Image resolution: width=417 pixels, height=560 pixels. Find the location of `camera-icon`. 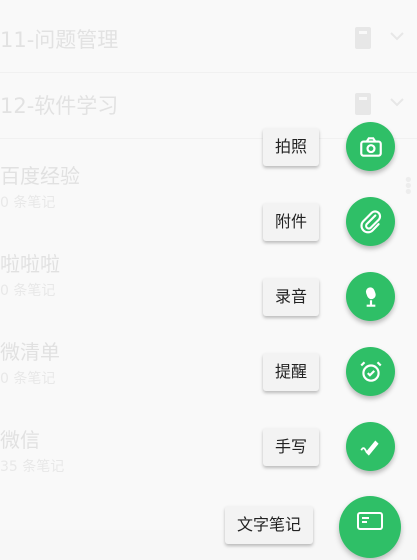

camera-icon is located at coordinates (370, 146).